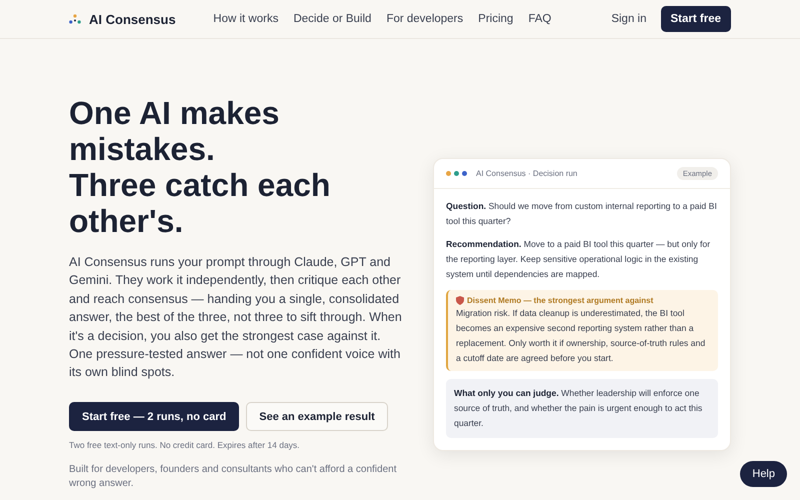 The height and width of the screenshot is (500, 800). Describe the element at coordinates (174, 131) in the screenshot. I see `hero-title: One AI makes mistakes.` at that location.